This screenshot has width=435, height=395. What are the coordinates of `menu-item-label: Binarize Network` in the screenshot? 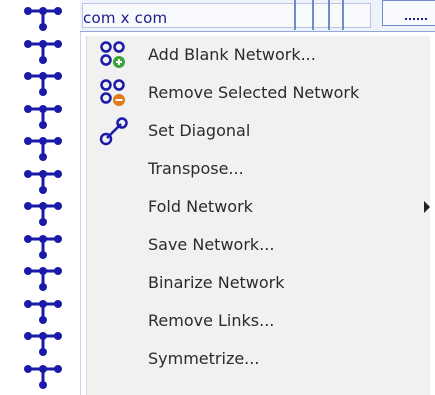 It's located at (216, 282).